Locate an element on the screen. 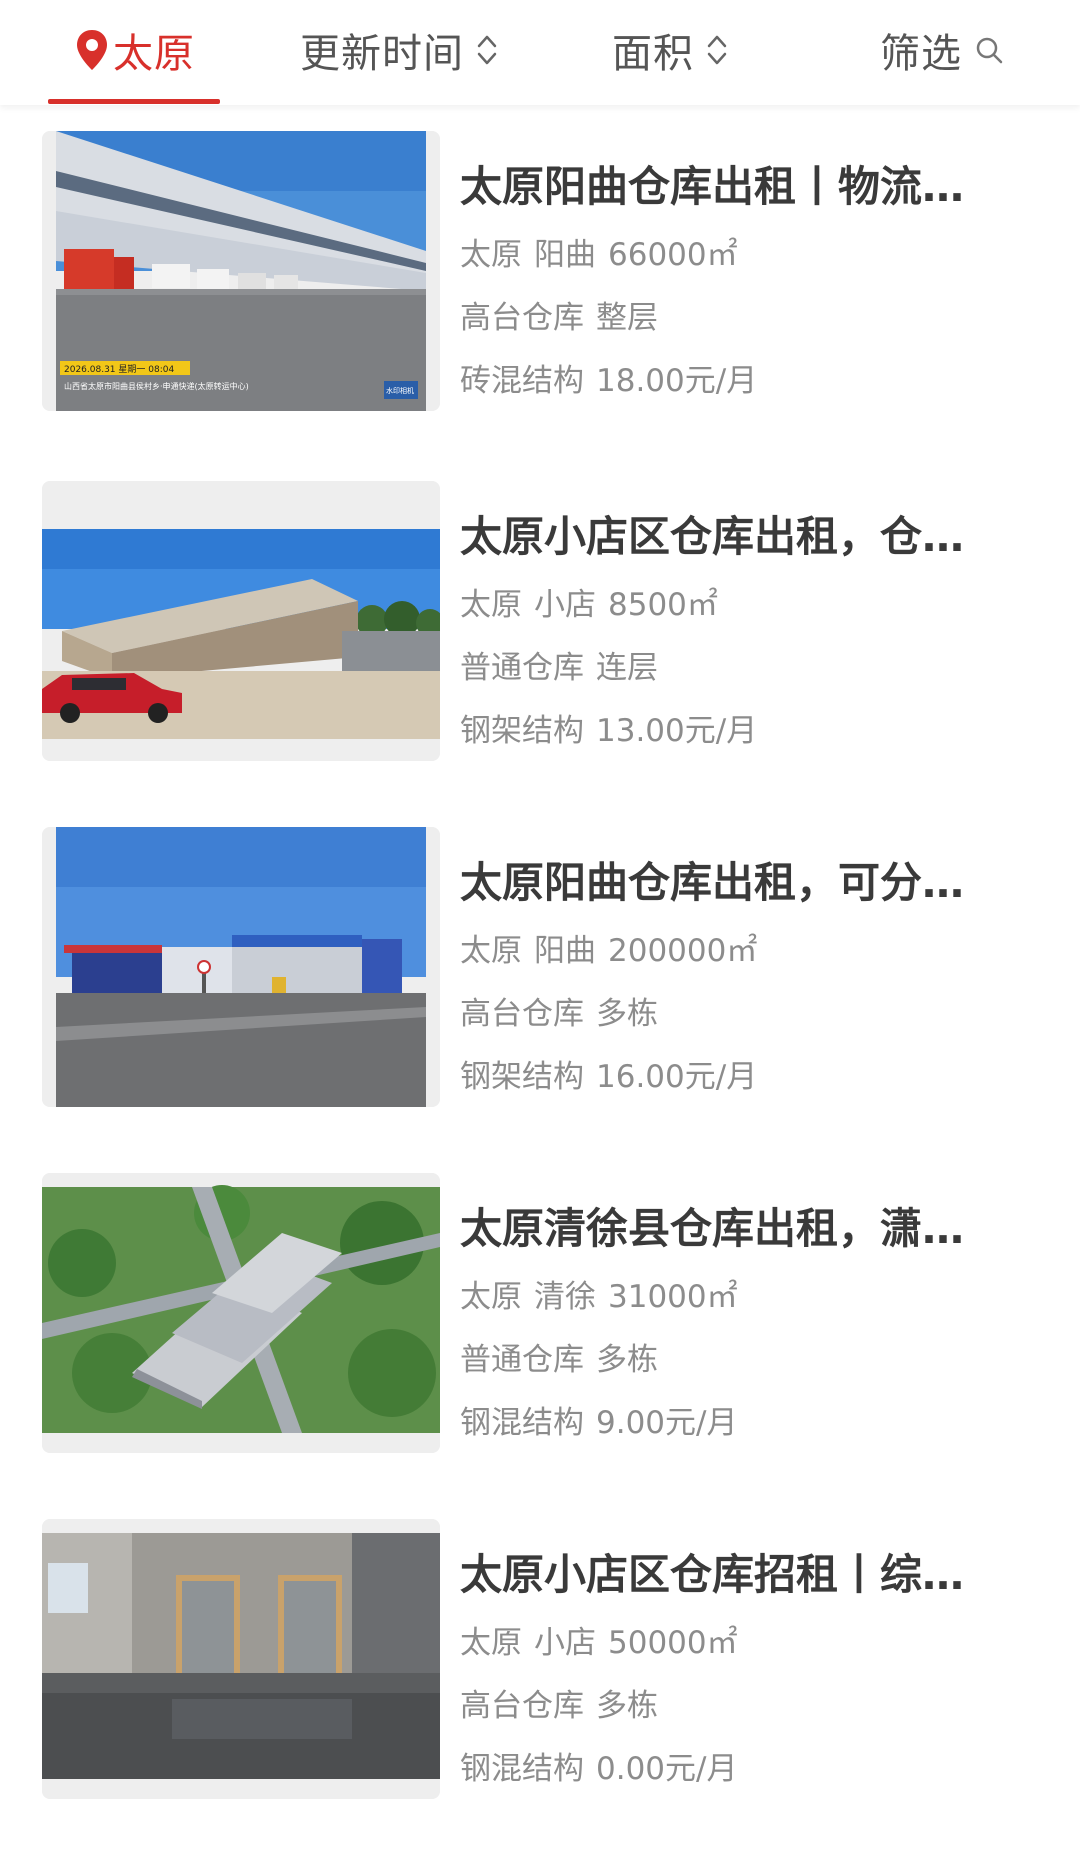 This screenshot has height=1868, width=1080. listing-structure: 砖混结构 is located at coordinates (522, 381).